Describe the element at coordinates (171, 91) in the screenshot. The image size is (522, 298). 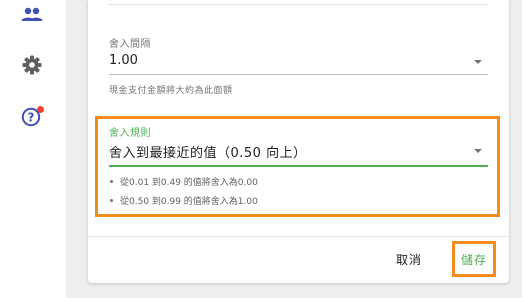
I see `rounding-interval-helper: 現金支付金額將大約為此面額` at that location.